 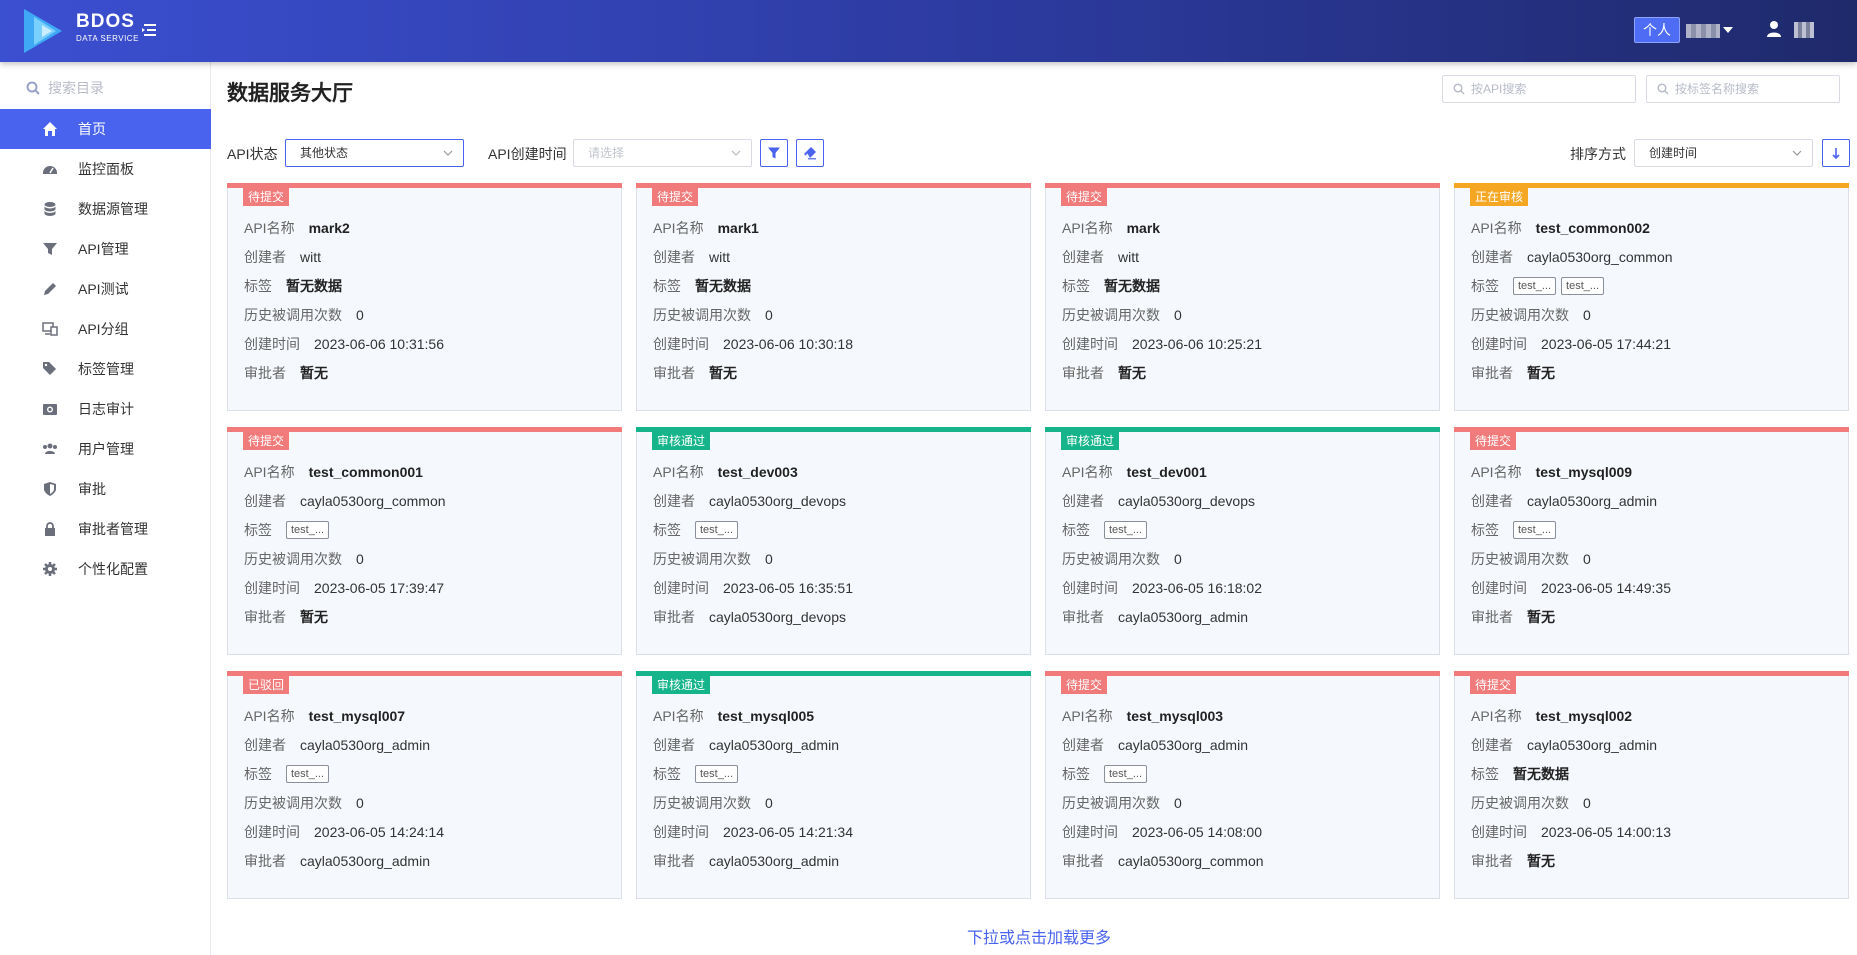 What do you see at coordinates (50, 409) in the screenshot?
I see `camera-icon` at bounding box center [50, 409].